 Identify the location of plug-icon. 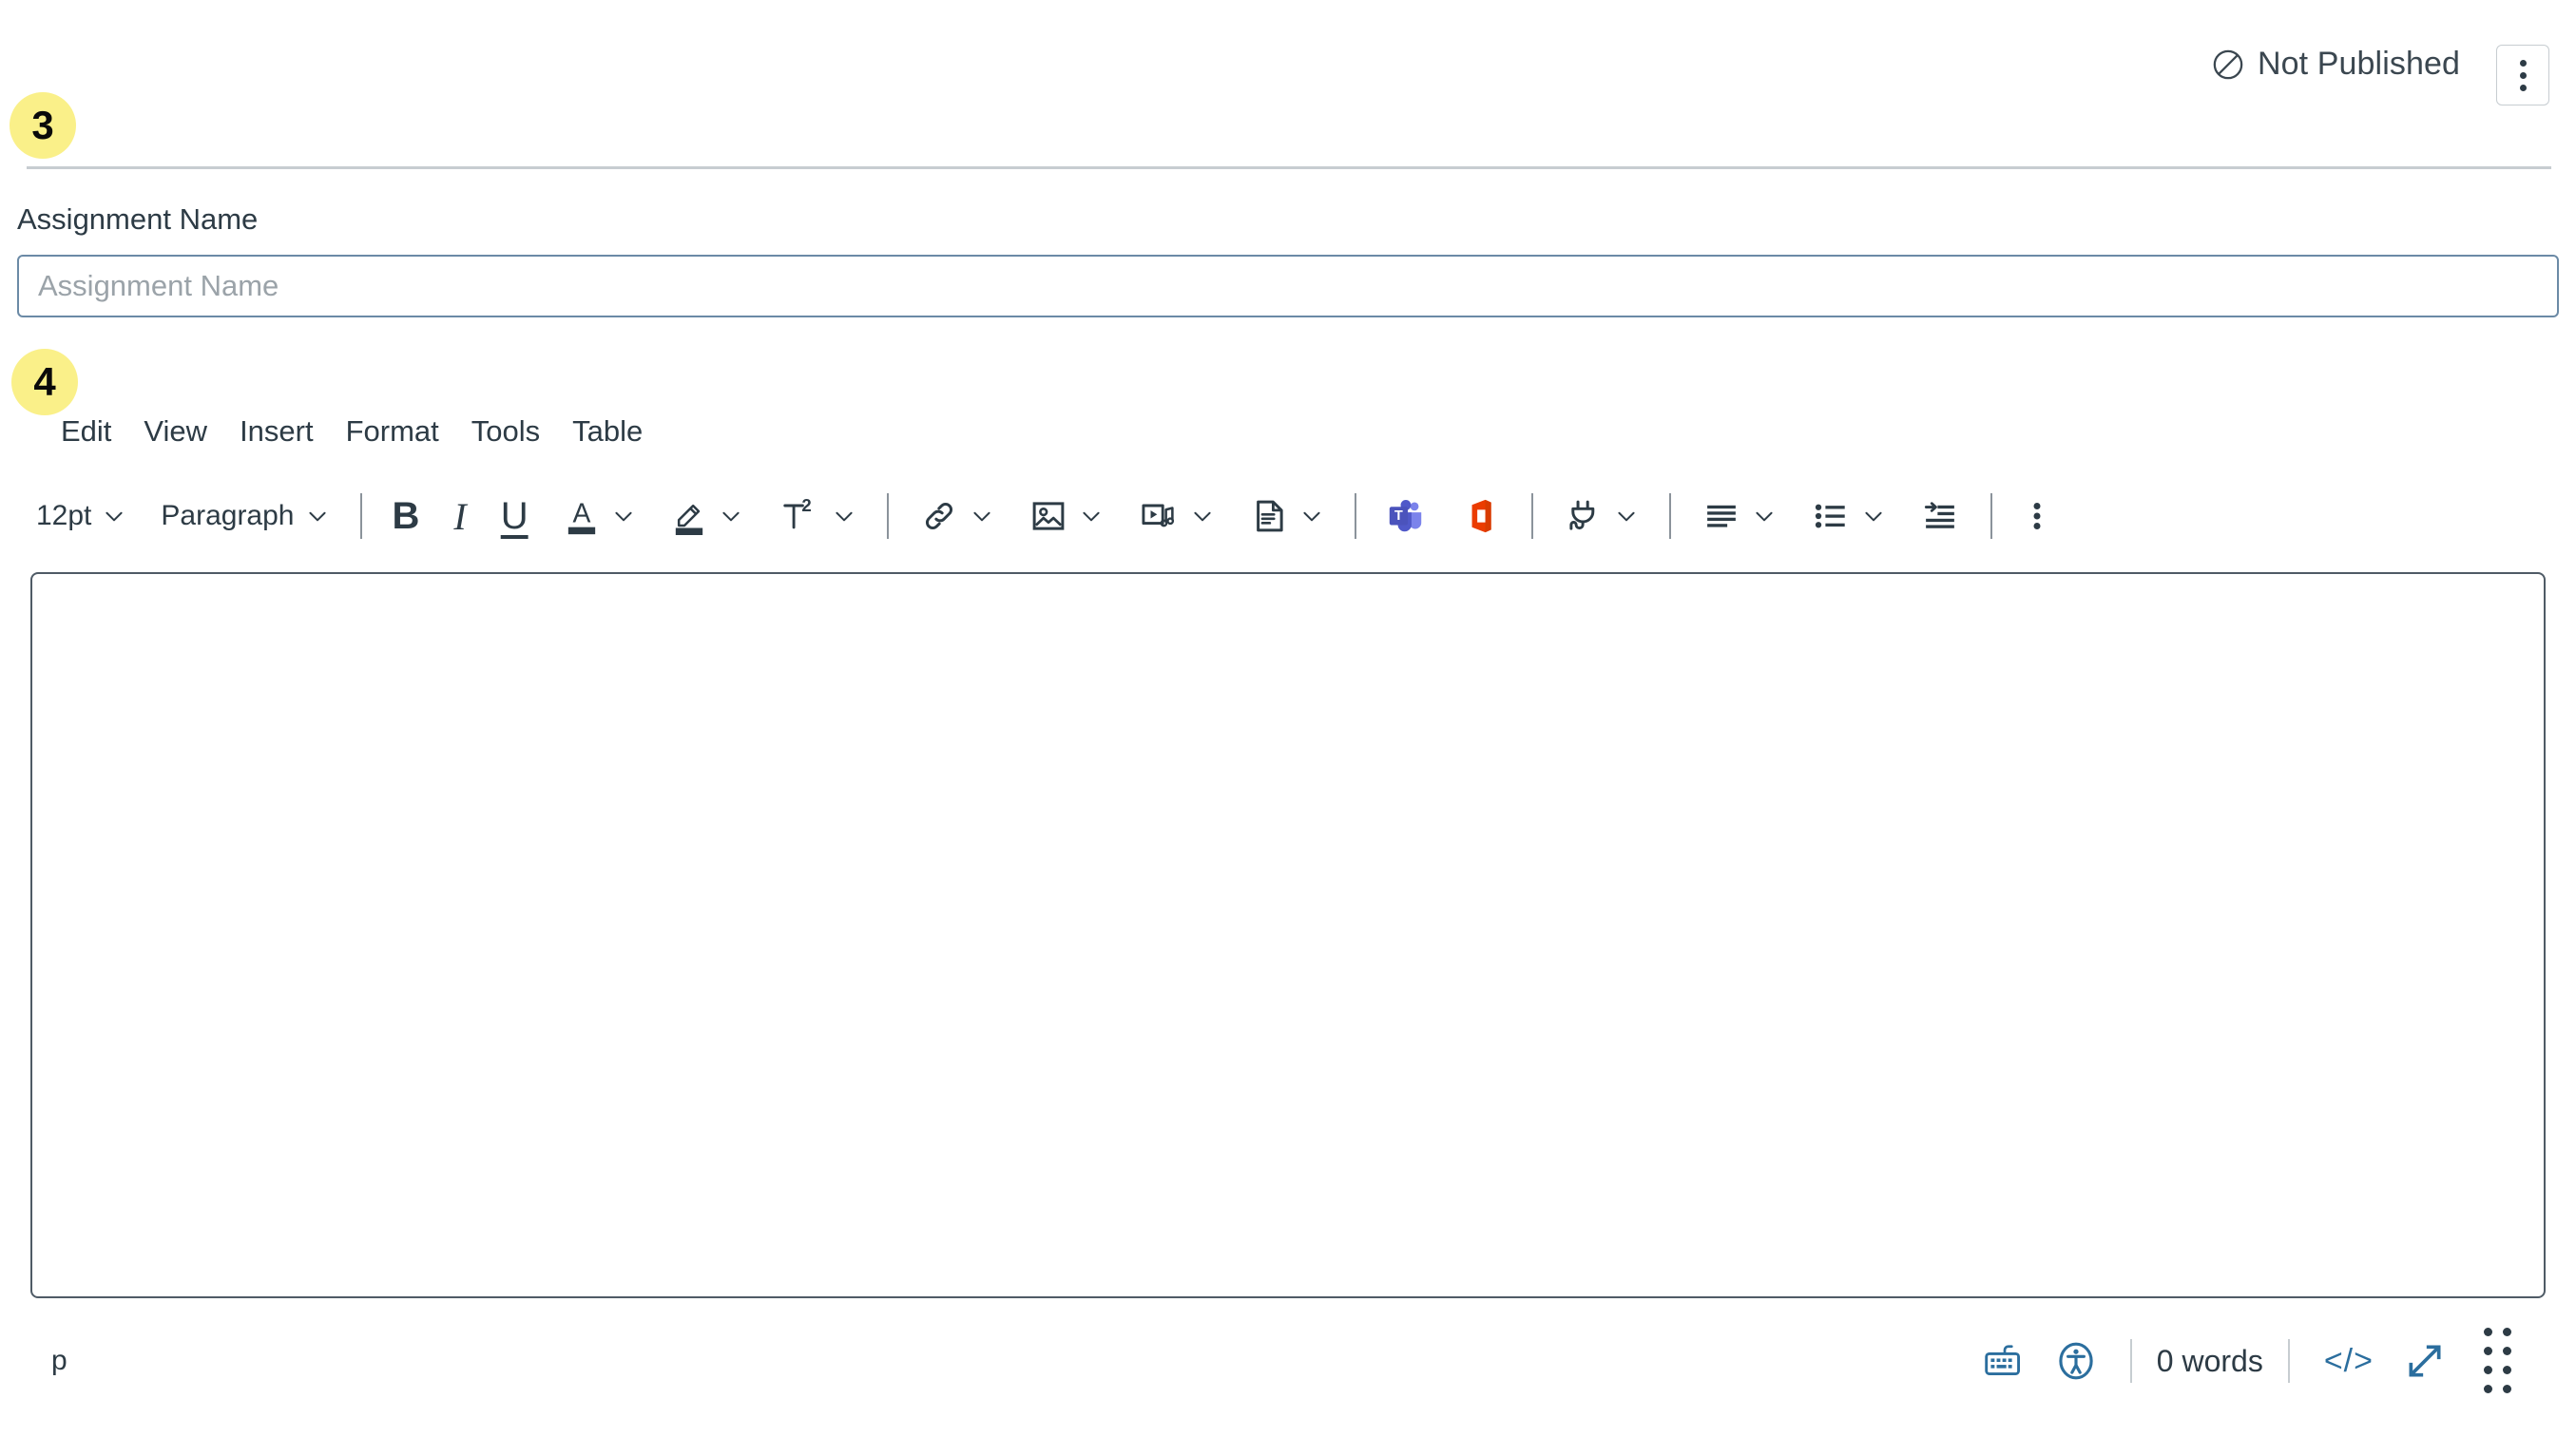
(1581, 515).